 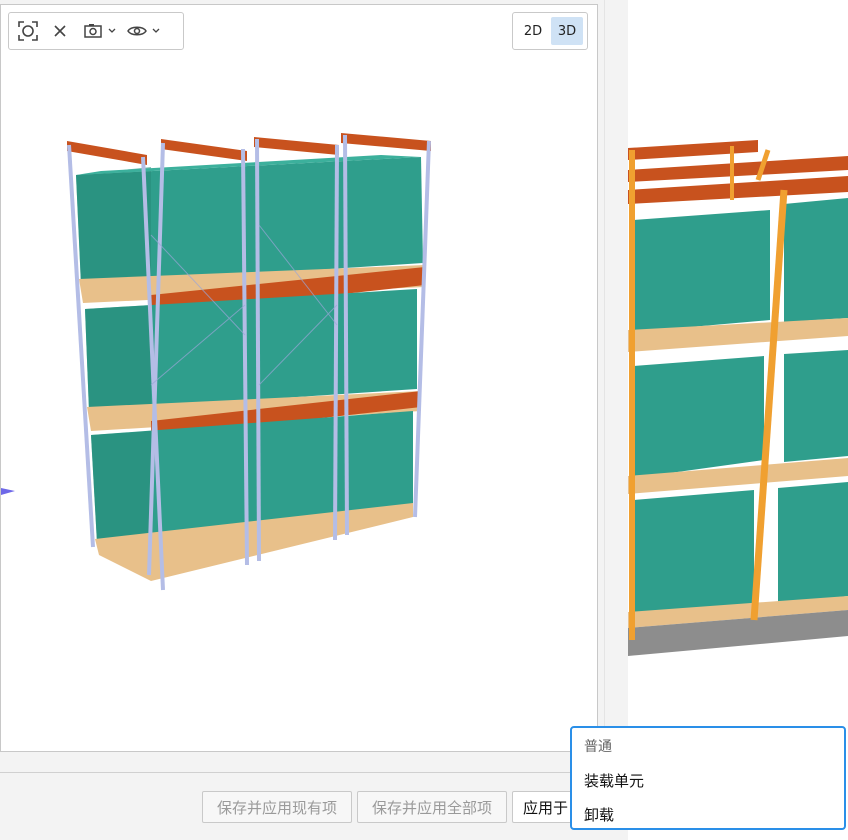 I want to click on mode-2d-button: 2D, so click(x=533, y=31).